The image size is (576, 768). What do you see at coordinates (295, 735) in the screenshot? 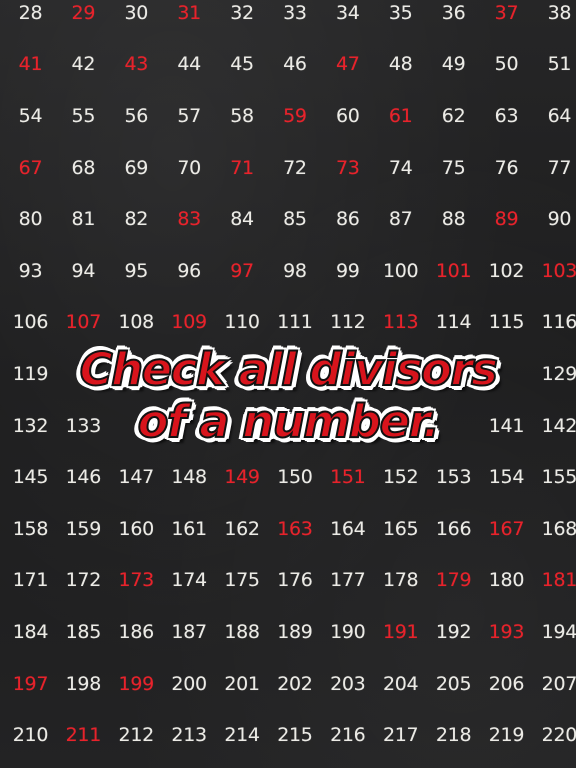
I see `number-cell: 215` at bounding box center [295, 735].